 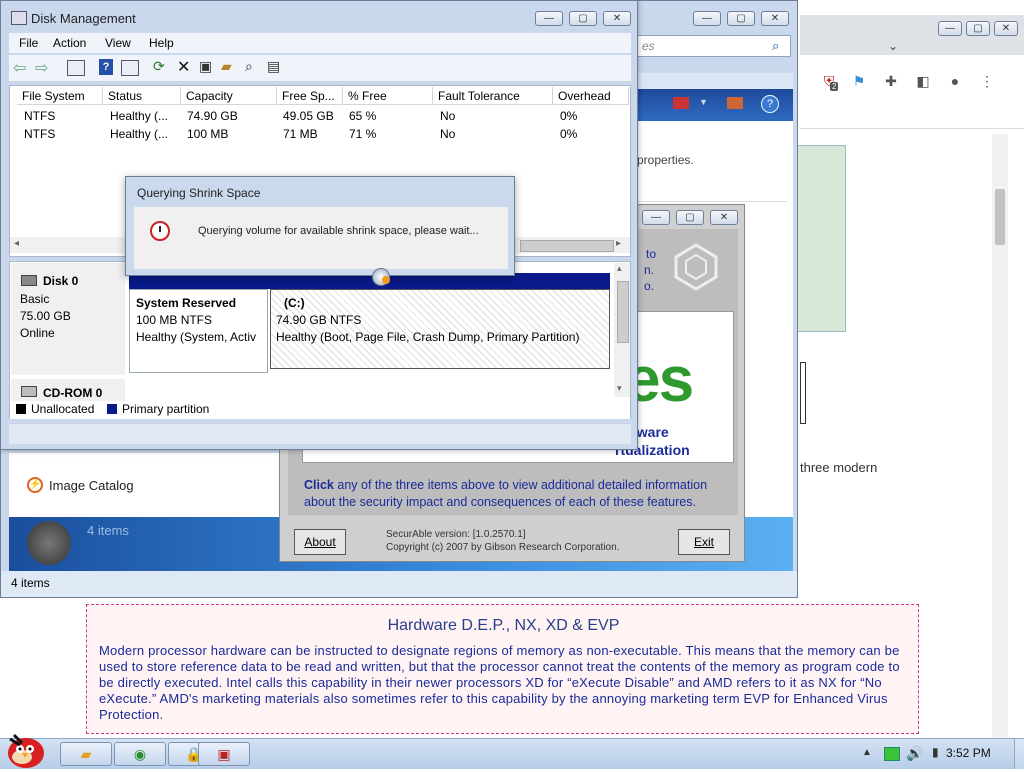 What do you see at coordinates (41, 68) in the screenshot?
I see `forward-icon: ⇨` at bounding box center [41, 68].